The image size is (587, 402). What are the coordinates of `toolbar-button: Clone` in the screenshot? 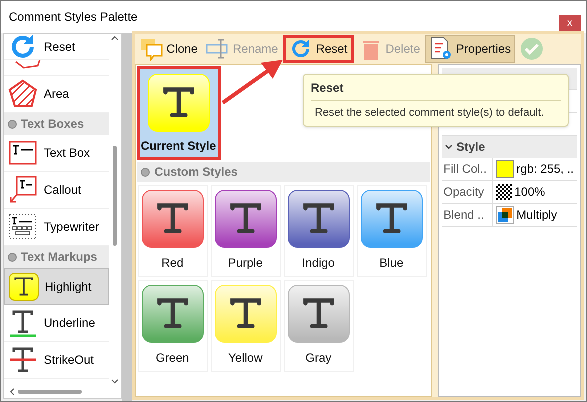 It's located at (168, 49).